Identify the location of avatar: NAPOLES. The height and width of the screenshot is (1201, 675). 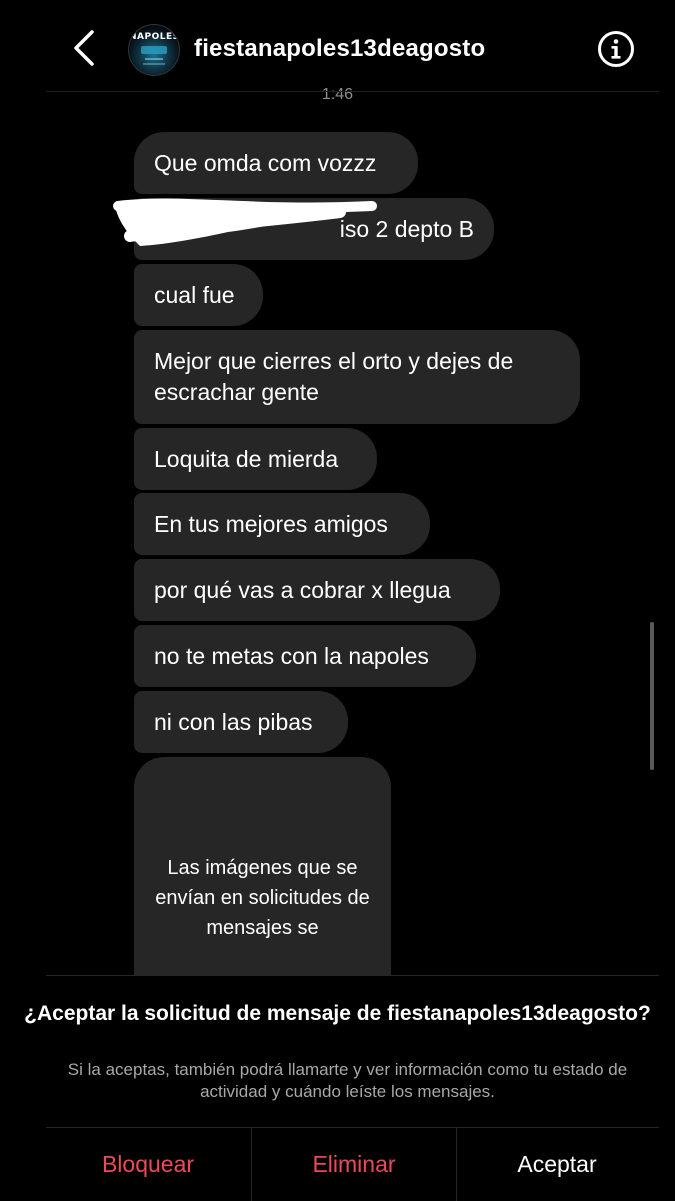
(154, 50).